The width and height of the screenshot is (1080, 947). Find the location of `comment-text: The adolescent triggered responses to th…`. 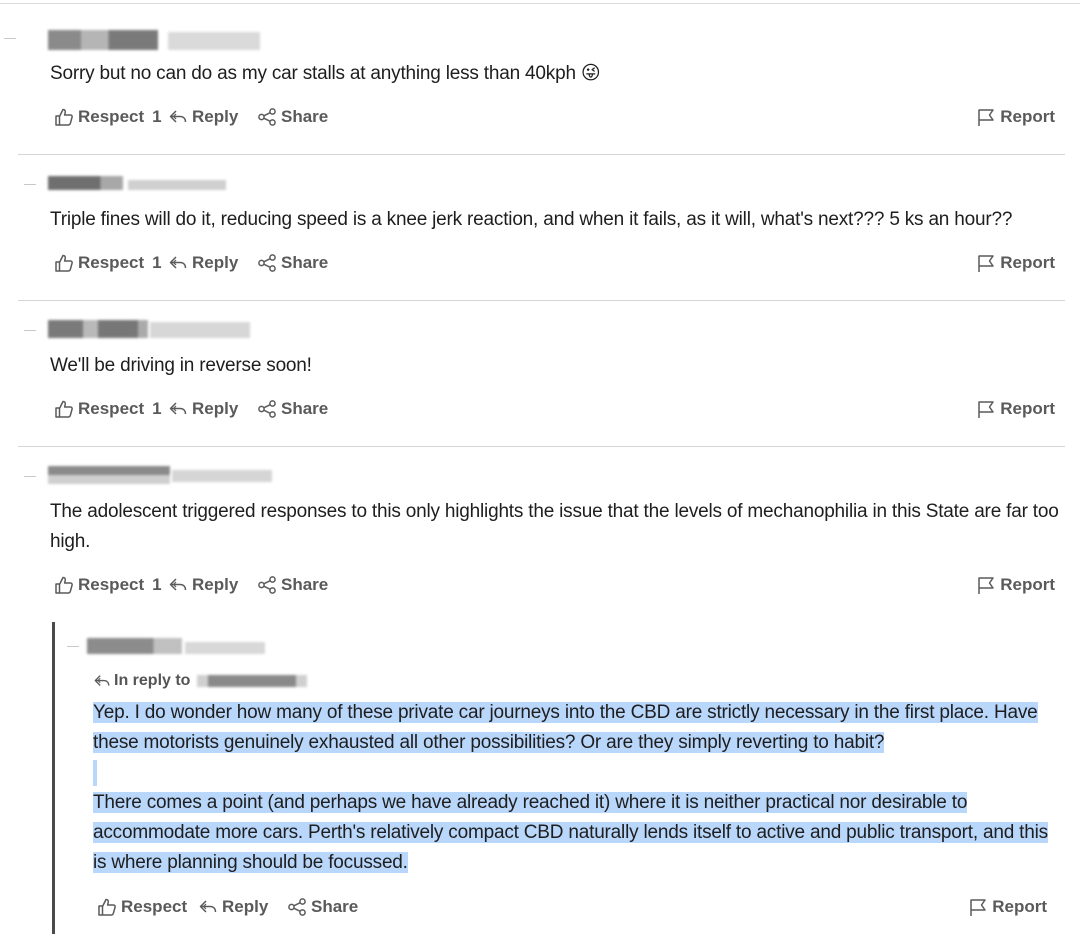

comment-text: The adolescent triggered responses to th… is located at coordinates (554, 526).